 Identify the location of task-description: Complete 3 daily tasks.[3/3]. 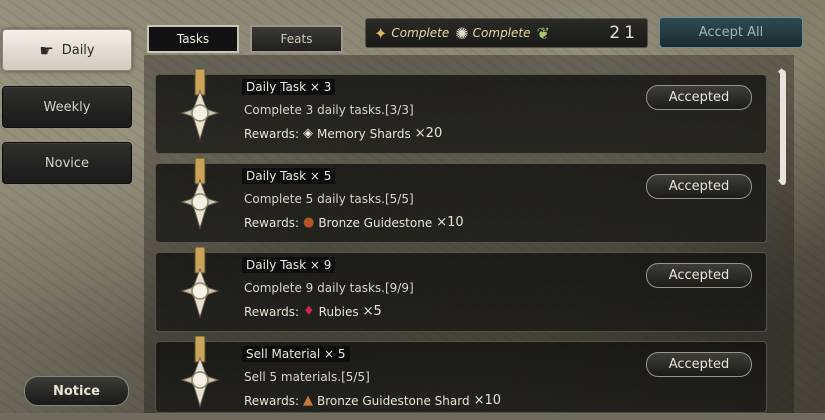
(329, 110).